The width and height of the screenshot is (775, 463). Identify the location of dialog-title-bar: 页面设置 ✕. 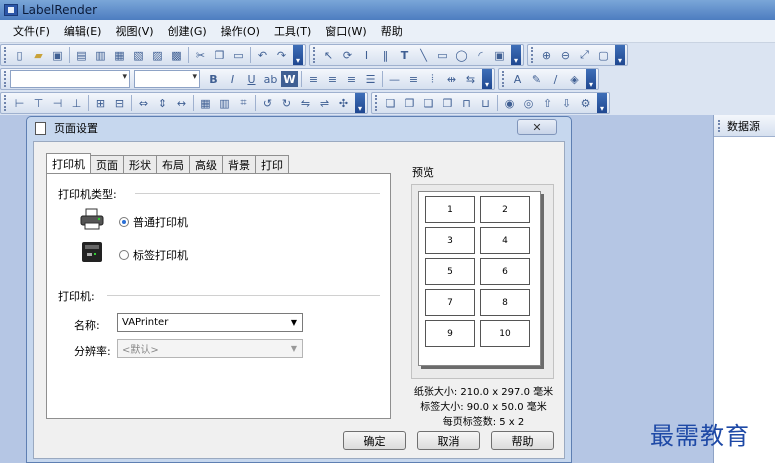
(299, 128).